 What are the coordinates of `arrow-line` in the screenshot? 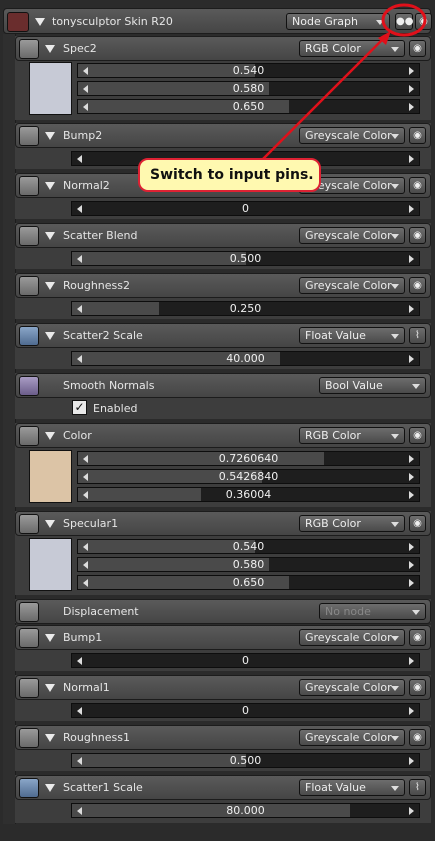 It's located at (323, 99).